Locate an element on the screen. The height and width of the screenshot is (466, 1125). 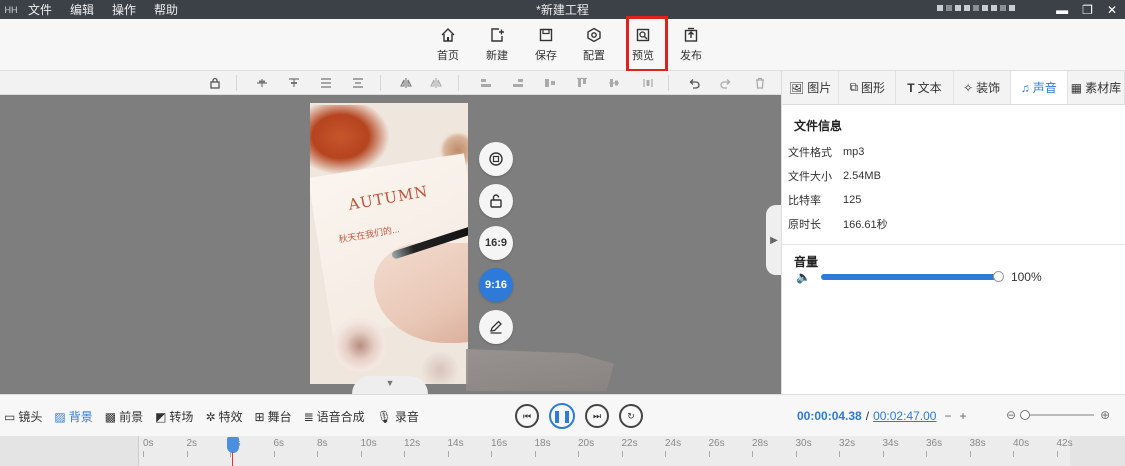
config-button: 配置 is located at coordinates (594, 44).